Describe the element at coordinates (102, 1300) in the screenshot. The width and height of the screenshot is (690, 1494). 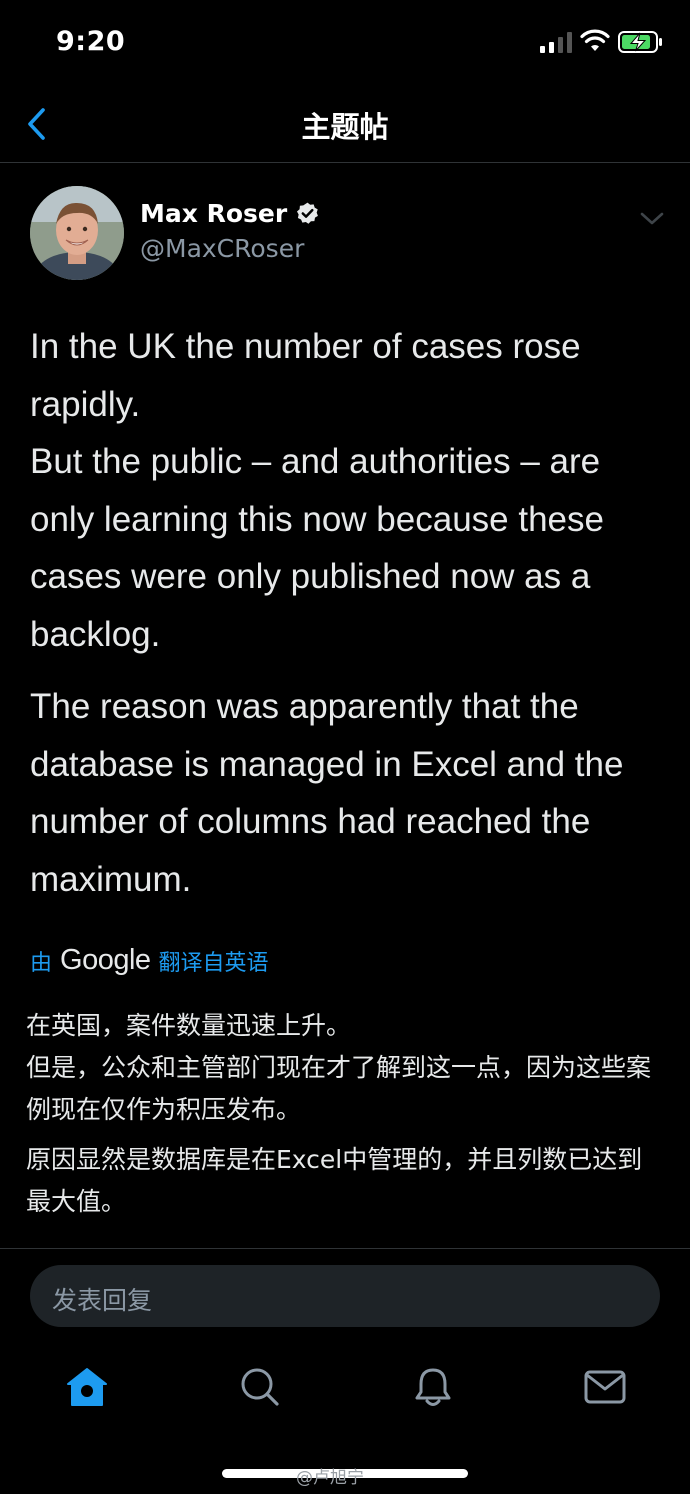
I see `reply-placeholder: 发表回复` at that location.